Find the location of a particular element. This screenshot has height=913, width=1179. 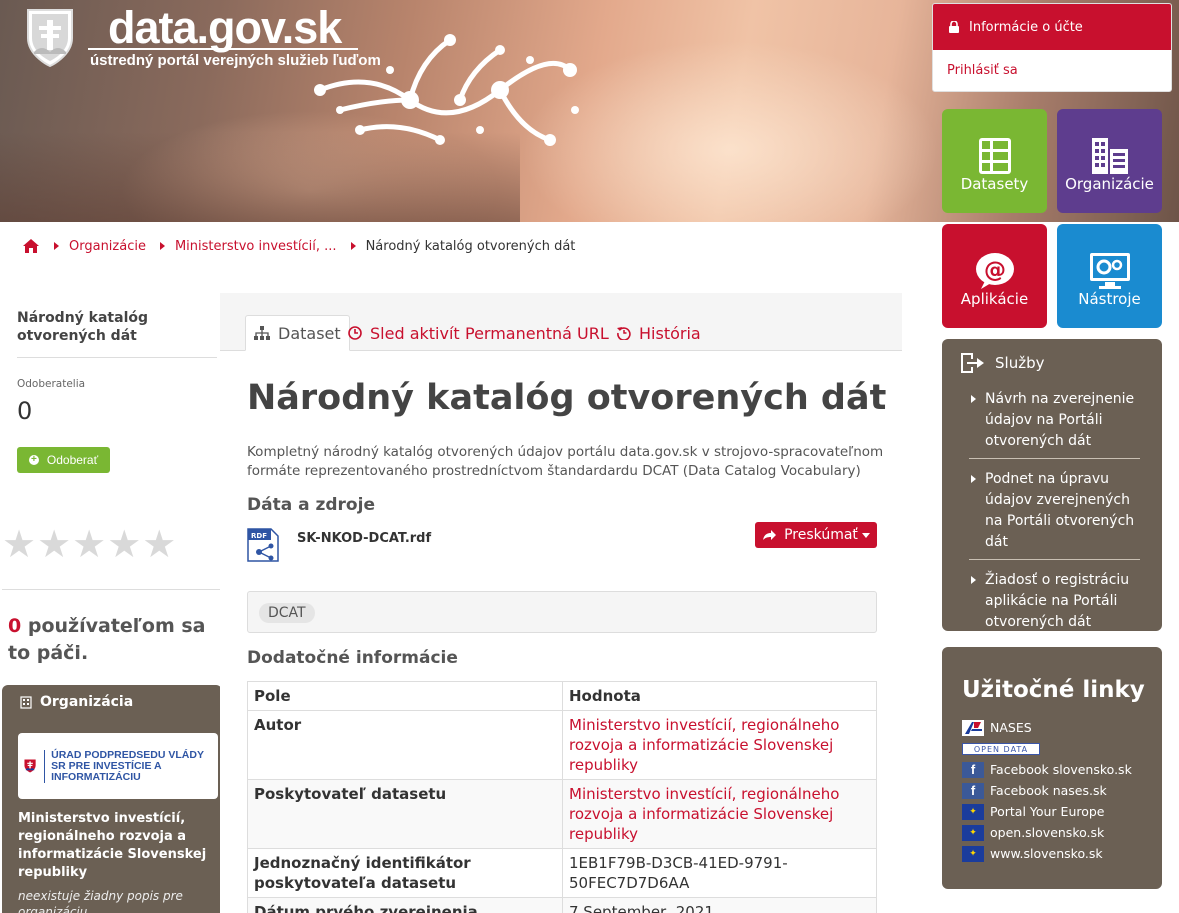

link-facebook-slovensko: f Facebook slovensko.sk is located at coordinates (1062, 769).